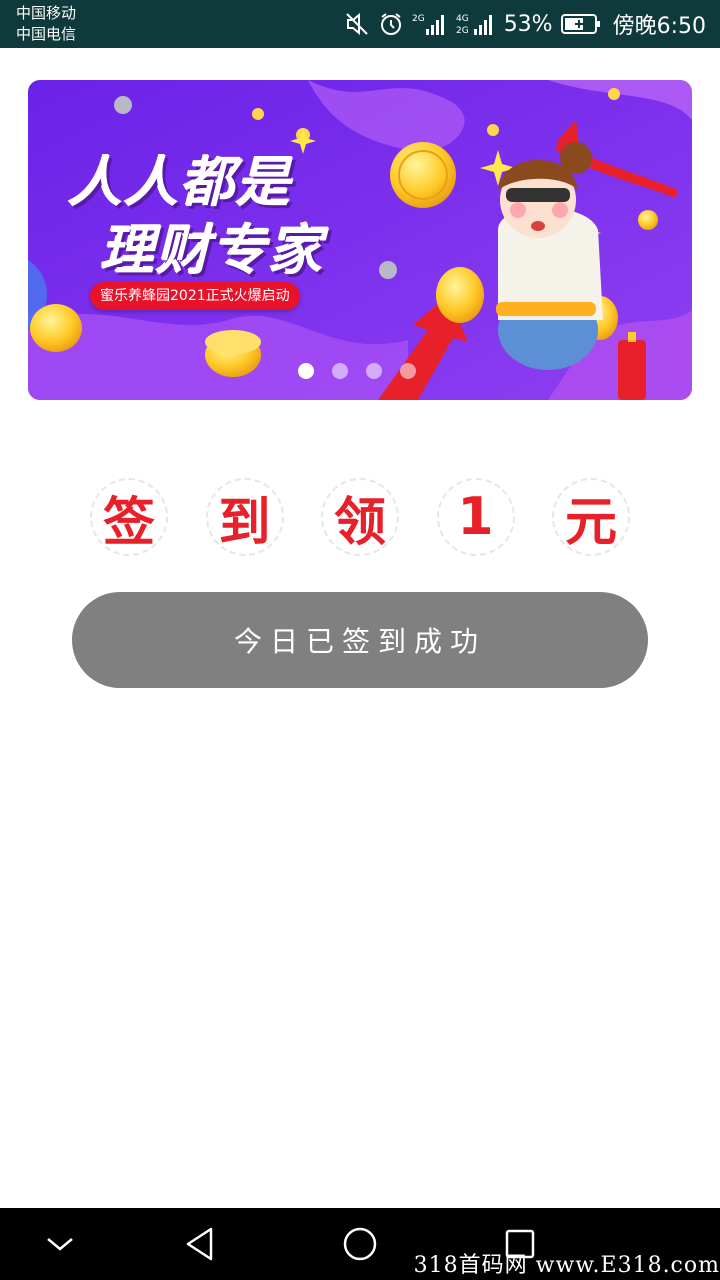 The width and height of the screenshot is (720, 1280). I want to click on status-bar: 中国移动 中国电信 2G 4G 2G 53% 傍晚6:50, so click(360, 24).